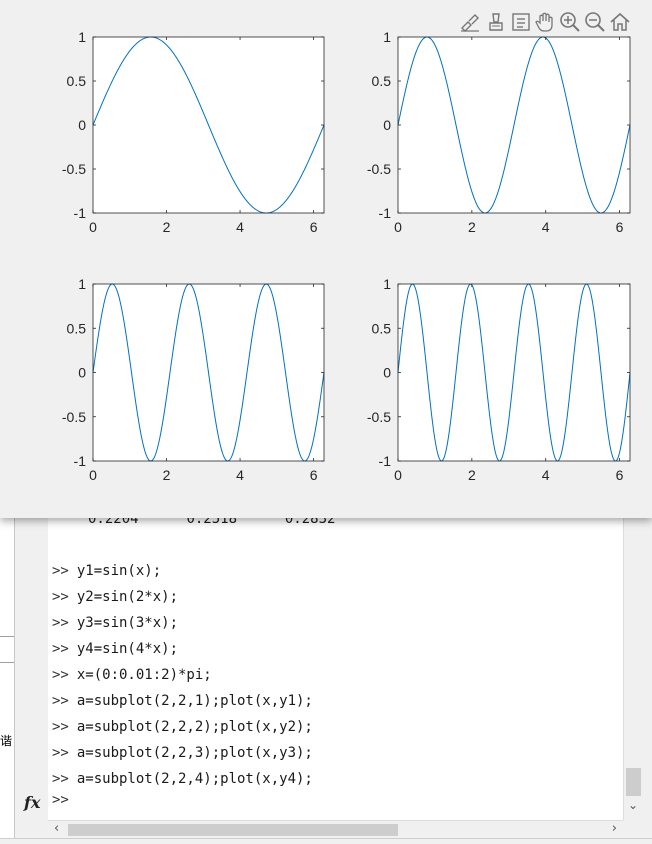  Describe the element at coordinates (127, 623) in the screenshot. I see `command-code: y3=sin(3*x);` at that location.